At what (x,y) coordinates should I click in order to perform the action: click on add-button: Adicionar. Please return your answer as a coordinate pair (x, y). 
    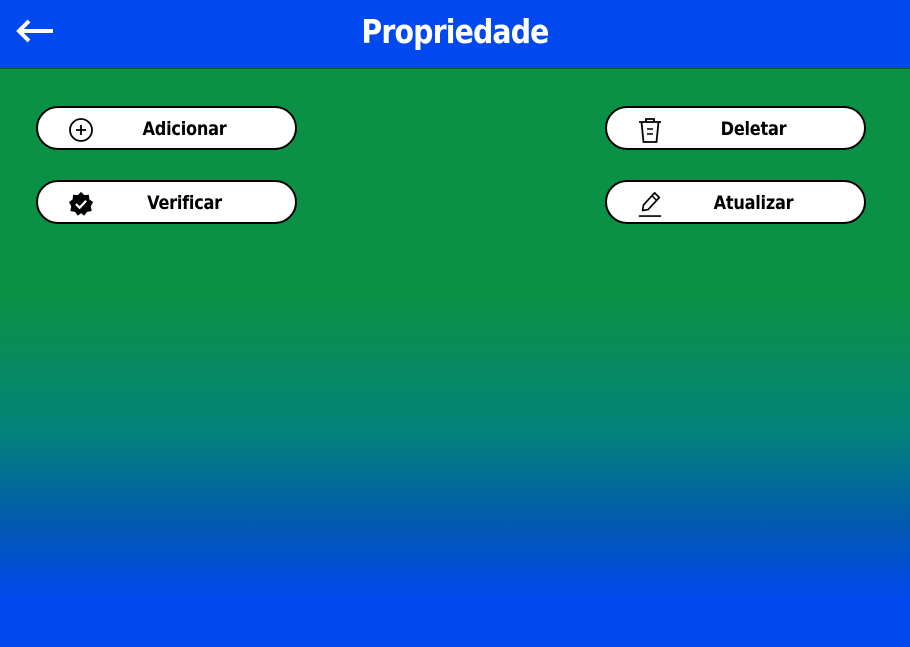
    Looking at the image, I should click on (166, 128).